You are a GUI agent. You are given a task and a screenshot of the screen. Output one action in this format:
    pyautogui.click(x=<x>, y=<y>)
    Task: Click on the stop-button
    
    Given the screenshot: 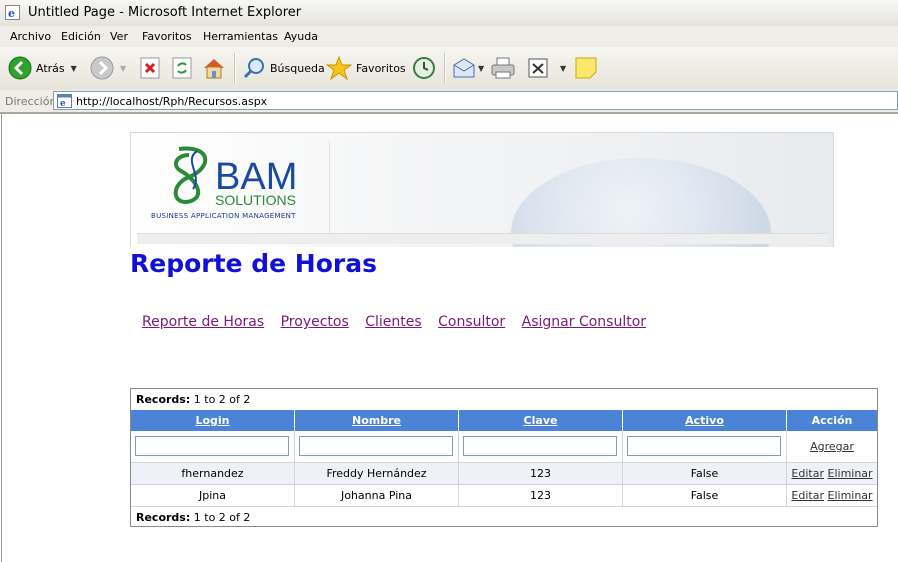 What is the action you would take?
    pyautogui.click(x=150, y=68)
    